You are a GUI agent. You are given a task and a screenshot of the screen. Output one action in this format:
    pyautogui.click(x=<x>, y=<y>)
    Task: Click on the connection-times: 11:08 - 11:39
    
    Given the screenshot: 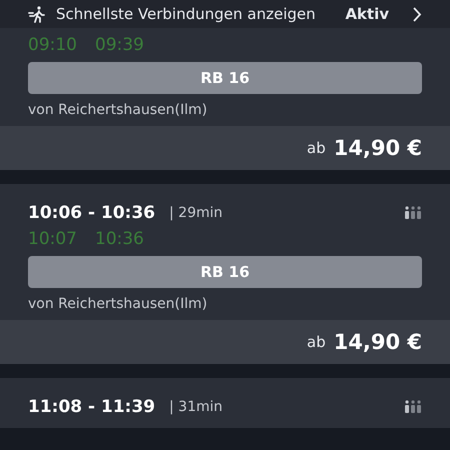 What is the action you would take?
    pyautogui.click(x=92, y=407)
    